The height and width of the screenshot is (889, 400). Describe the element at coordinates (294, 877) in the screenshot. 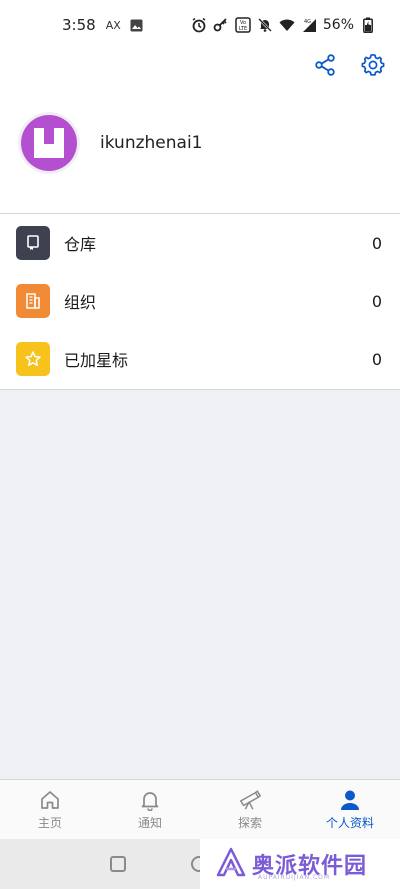

I see `watermark-subtext: AUPAIRUIJIAN.COM` at that location.